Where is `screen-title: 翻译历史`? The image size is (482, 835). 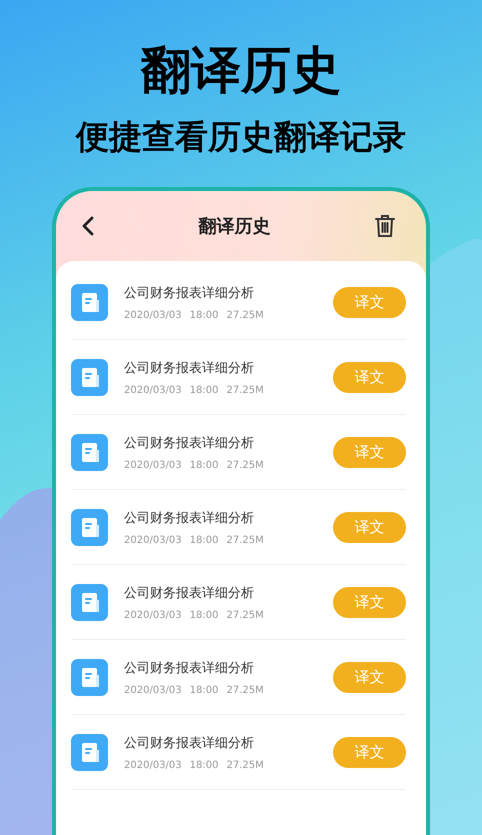 screen-title: 翻译历史 is located at coordinates (234, 226).